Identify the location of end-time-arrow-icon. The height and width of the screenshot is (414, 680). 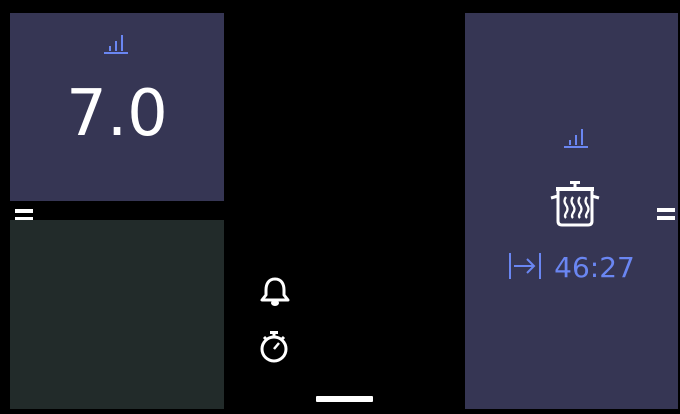
(525, 268).